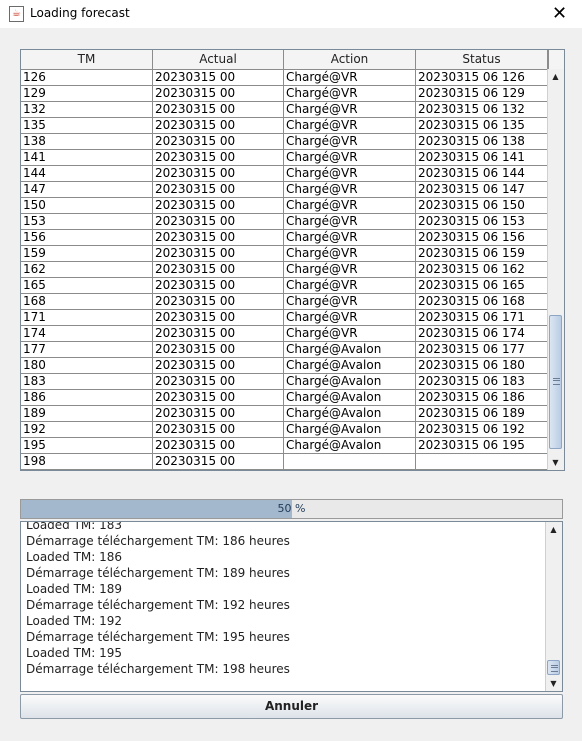  Describe the element at coordinates (74, 526) in the screenshot. I see `log-line: Loaded TM: 183` at that location.